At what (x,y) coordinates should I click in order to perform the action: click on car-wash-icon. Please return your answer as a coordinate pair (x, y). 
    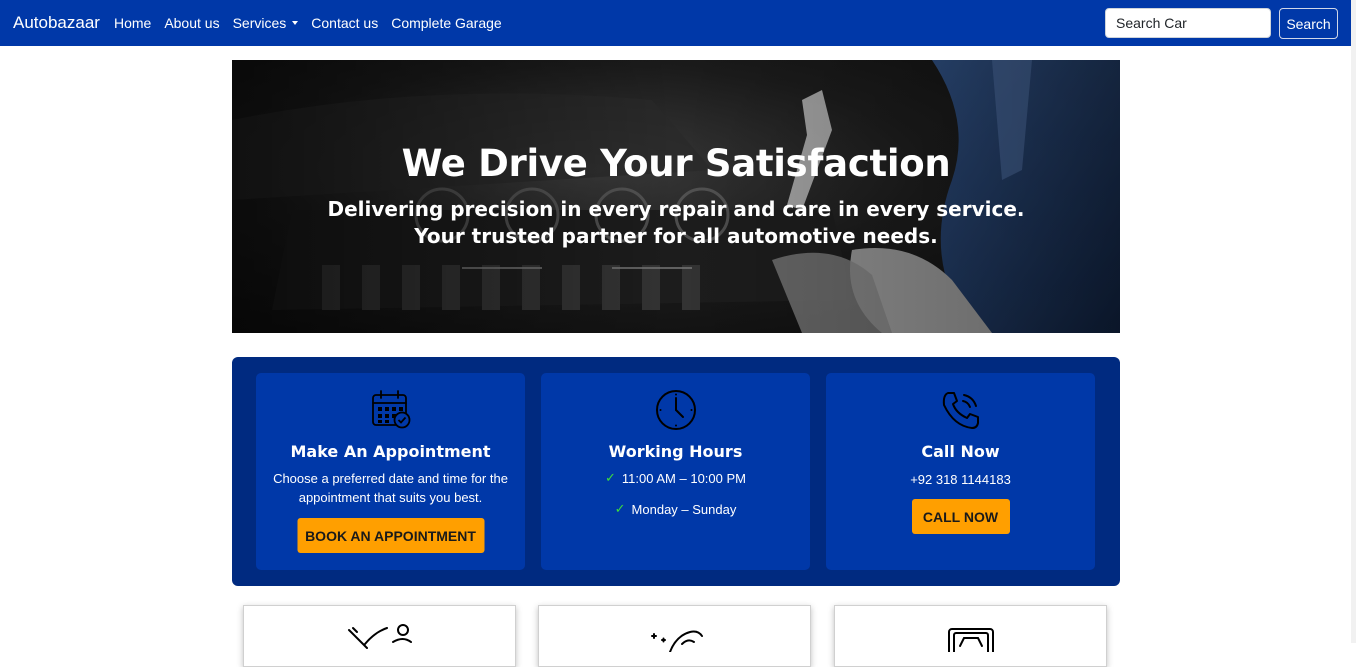
    Looking at the image, I should click on (676, 641).